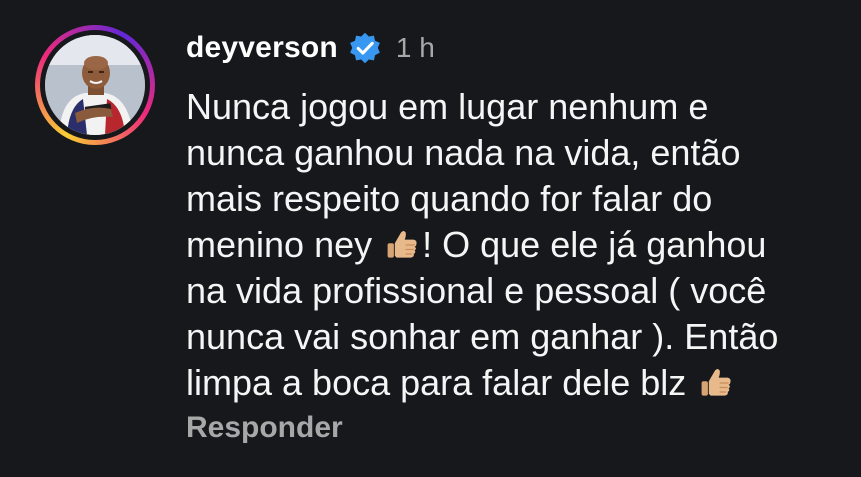 This screenshot has width=861, height=477. I want to click on comment-line: Nunca jogou em lugar nenhum e, so click(447, 106).